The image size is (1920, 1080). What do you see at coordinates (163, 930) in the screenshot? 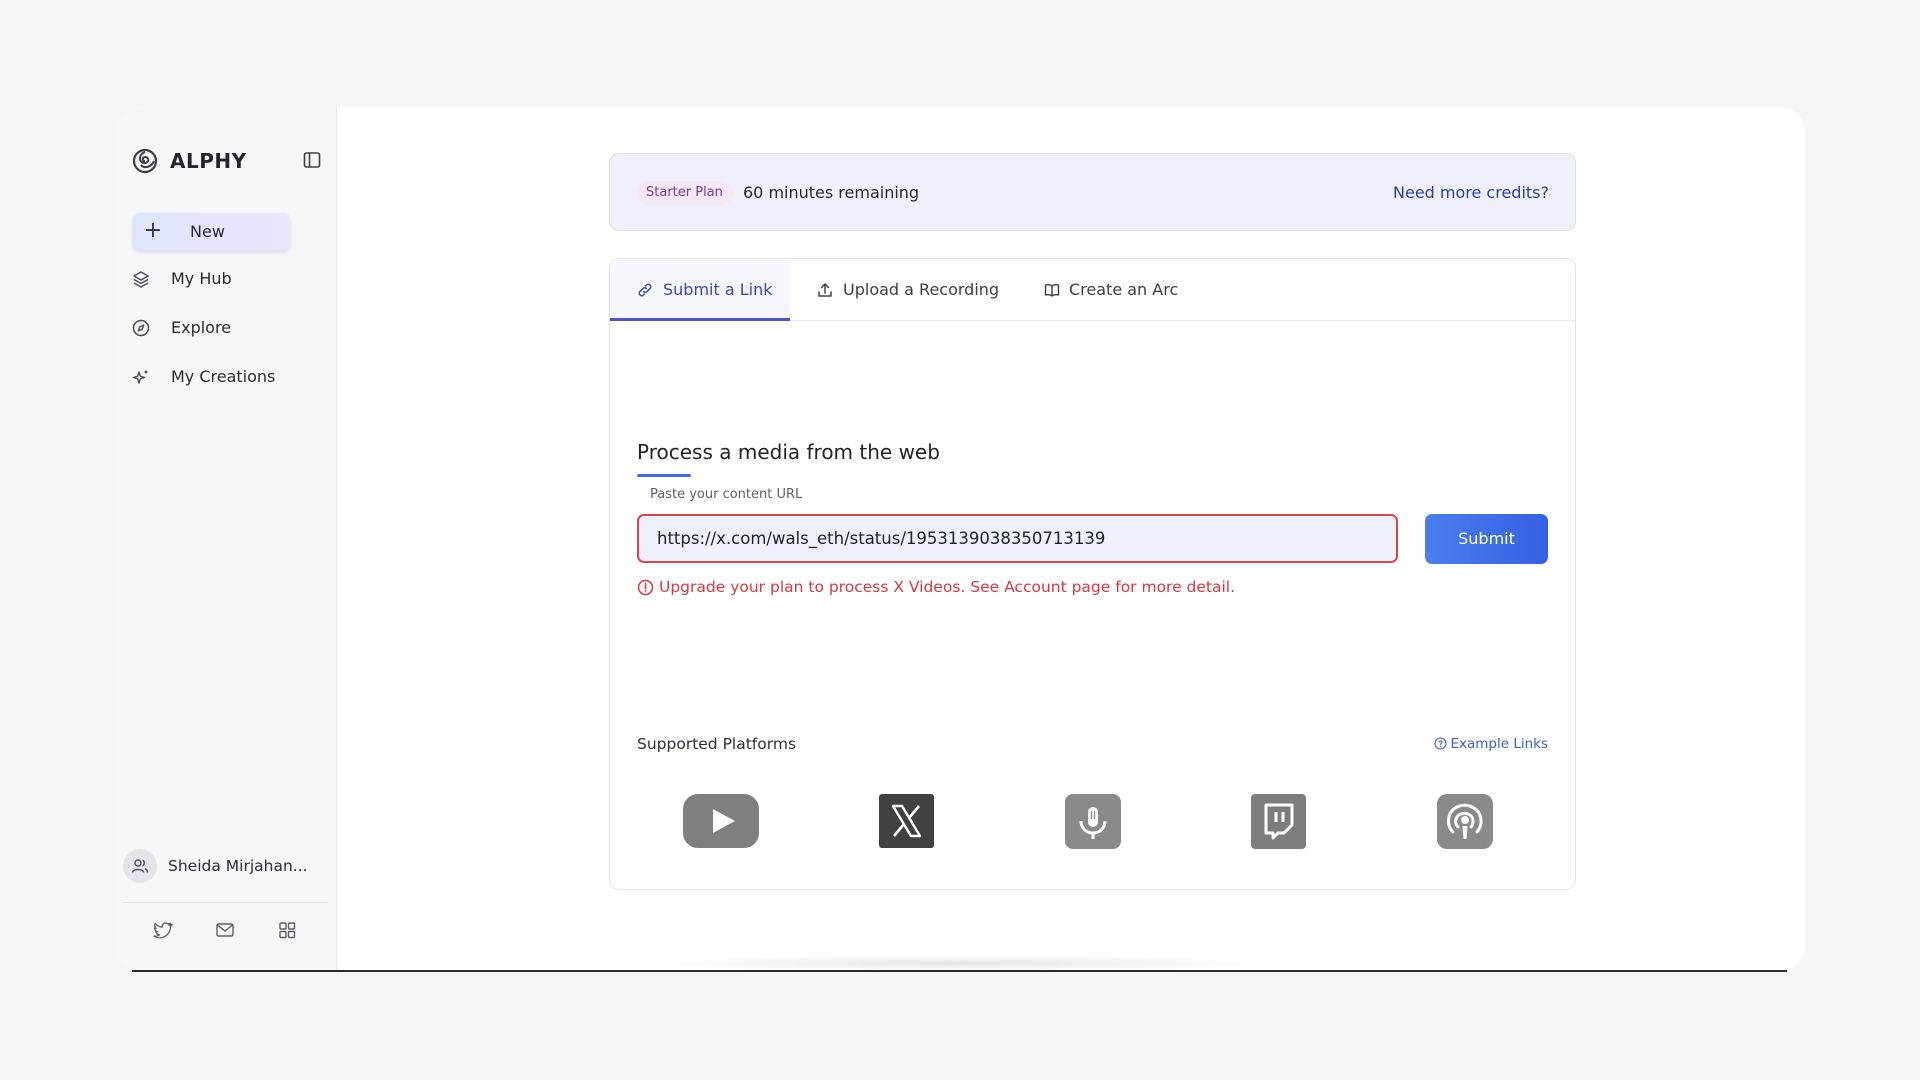
I see `twitter-icon` at bounding box center [163, 930].